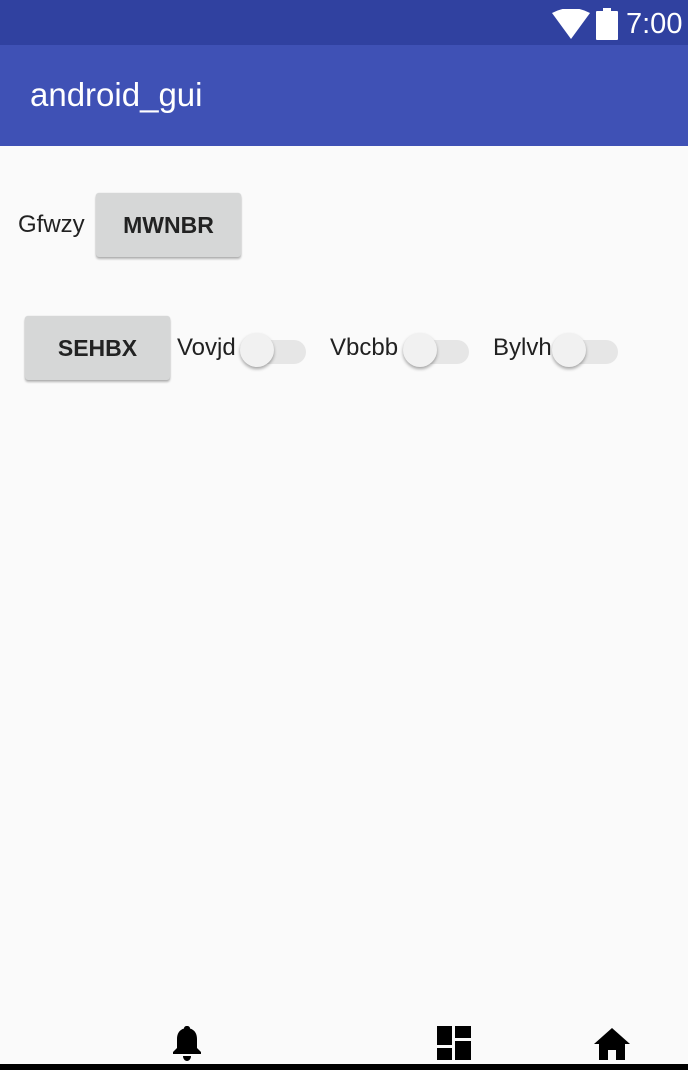 The width and height of the screenshot is (688, 1070). What do you see at coordinates (654, 24) in the screenshot?
I see `status-time: 7:00` at bounding box center [654, 24].